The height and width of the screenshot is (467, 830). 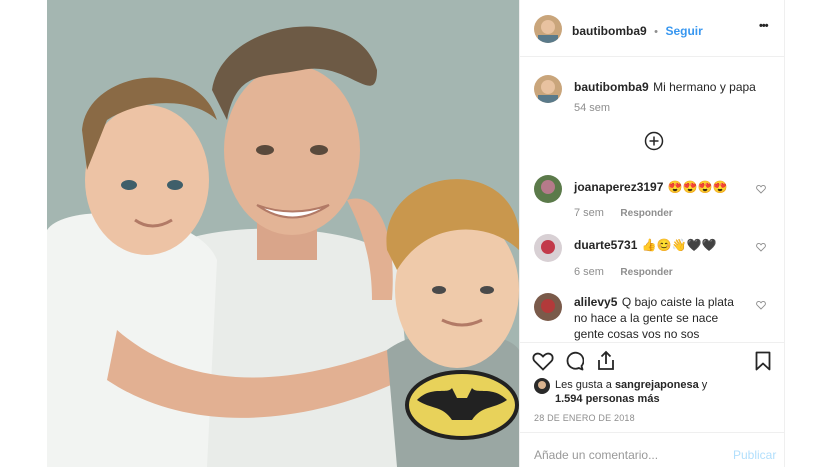 What do you see at coordinates (654, 143) in the screenshot?
I see `plus-circle-icon` at bounding box center [654, 143].